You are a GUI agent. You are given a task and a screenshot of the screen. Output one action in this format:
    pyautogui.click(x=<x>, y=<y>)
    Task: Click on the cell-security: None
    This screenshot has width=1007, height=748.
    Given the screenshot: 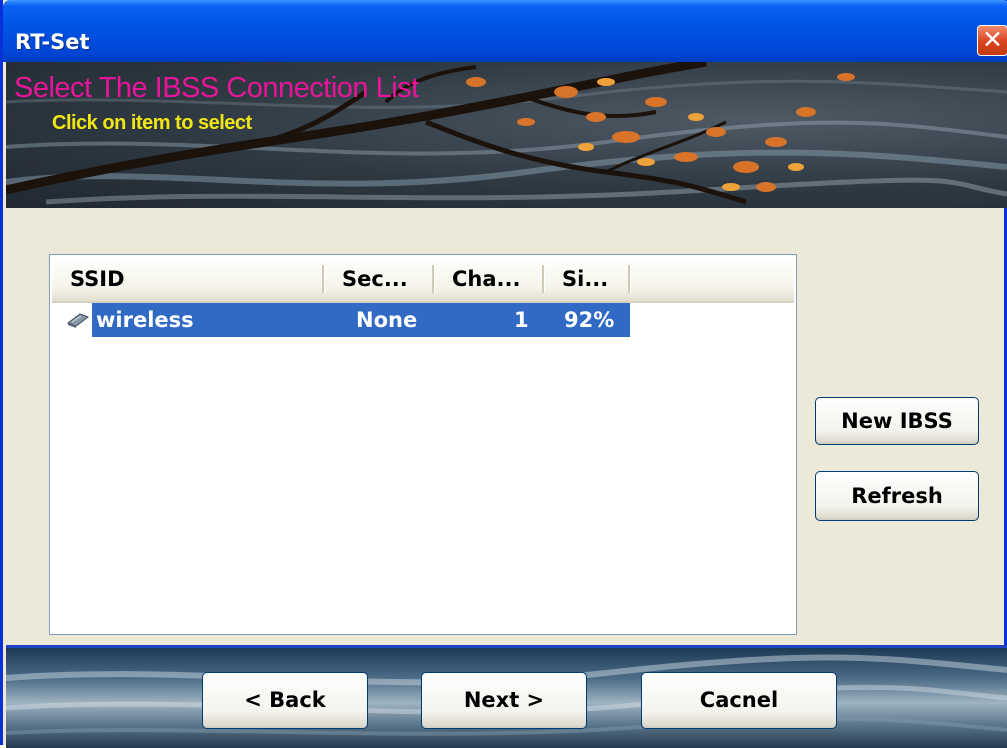 What is the action you would take?
    pyautogui.click(x=387, y=320)
    